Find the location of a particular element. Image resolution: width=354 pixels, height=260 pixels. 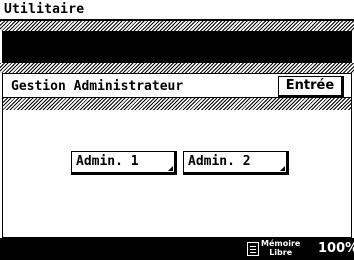

free-memory-value: 100% is located at coordinates (336, 248).